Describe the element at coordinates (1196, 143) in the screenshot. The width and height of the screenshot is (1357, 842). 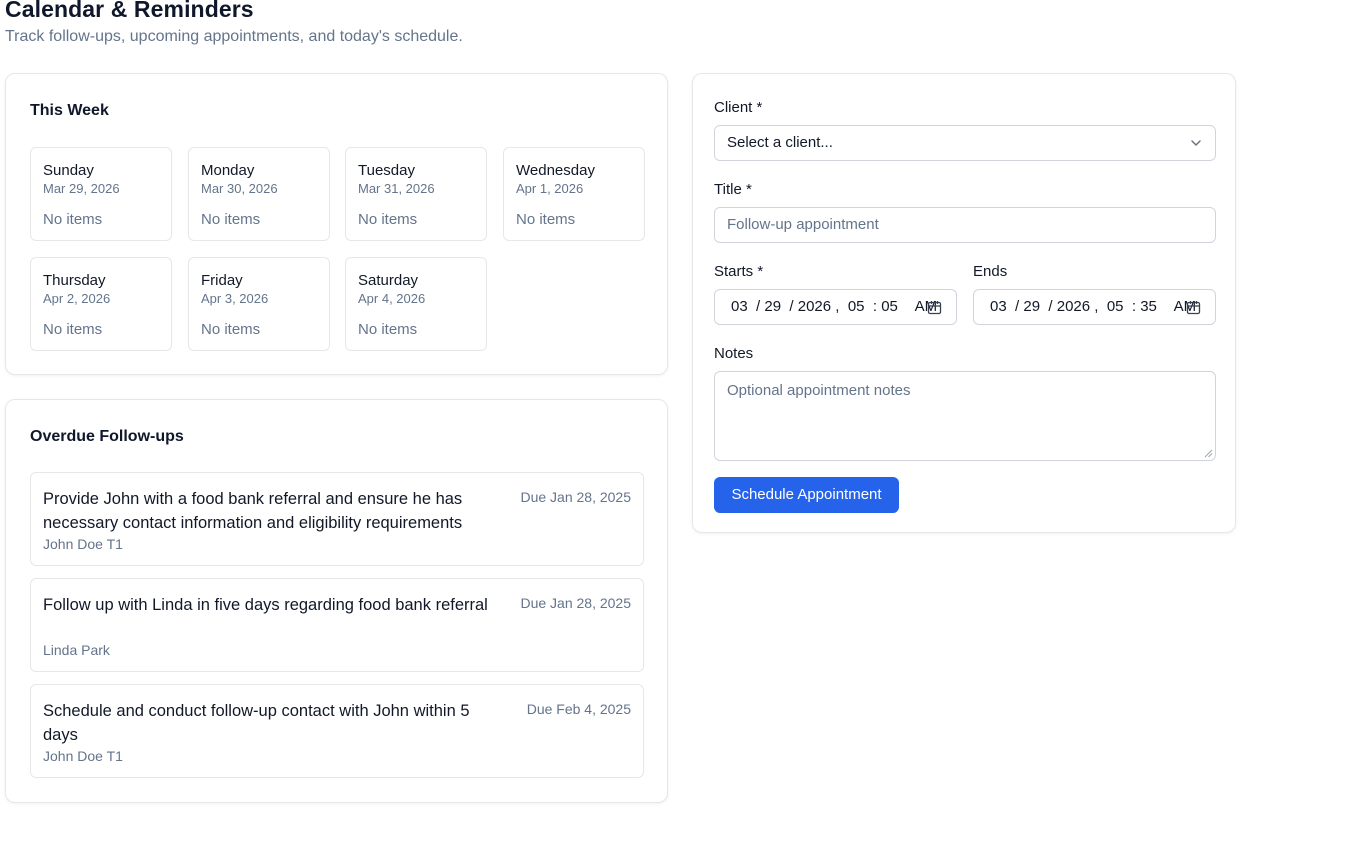
I see `chevron-down-icon` at that location.